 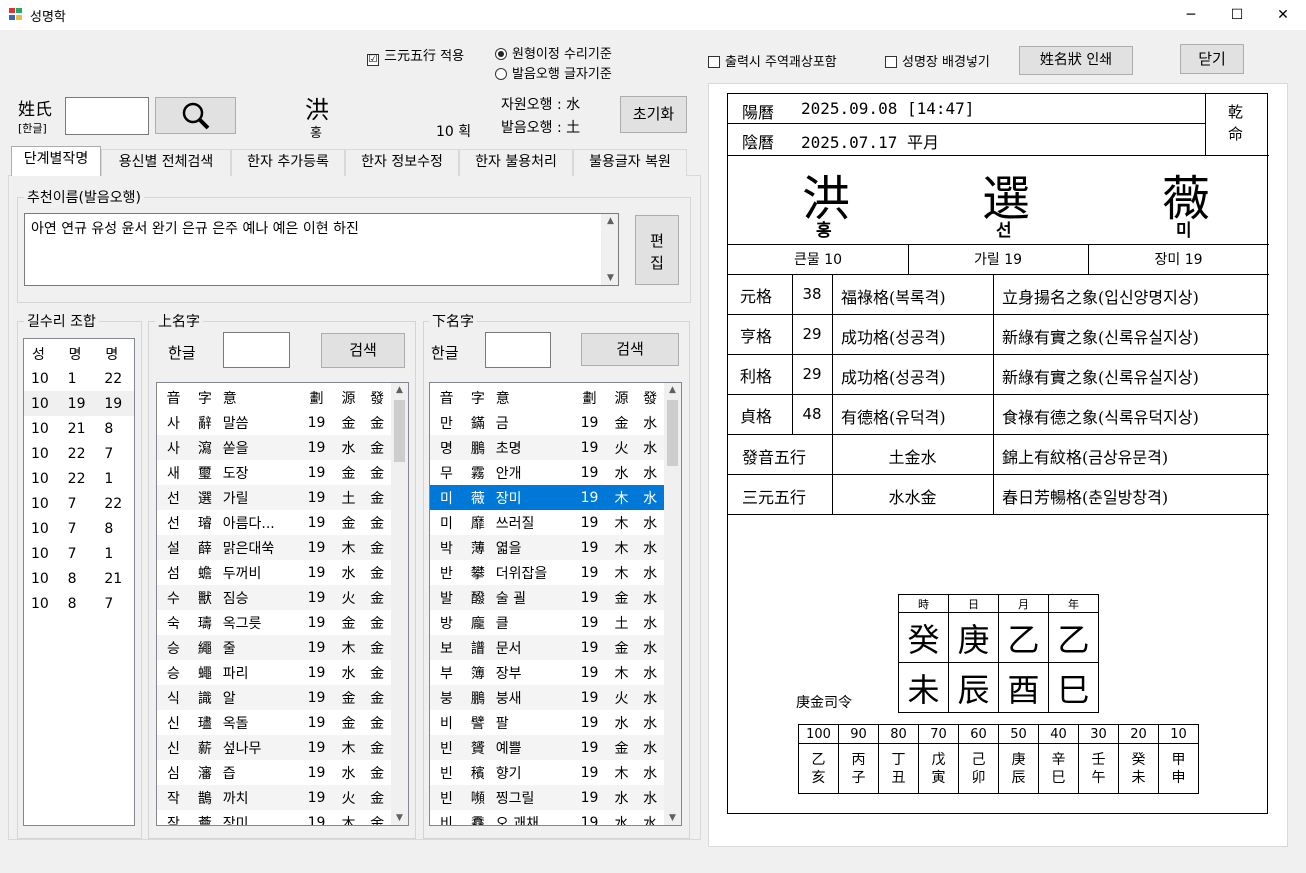 I want to click on table-row: 발醱술 괼 19 金水, so click(x=547, y=597).